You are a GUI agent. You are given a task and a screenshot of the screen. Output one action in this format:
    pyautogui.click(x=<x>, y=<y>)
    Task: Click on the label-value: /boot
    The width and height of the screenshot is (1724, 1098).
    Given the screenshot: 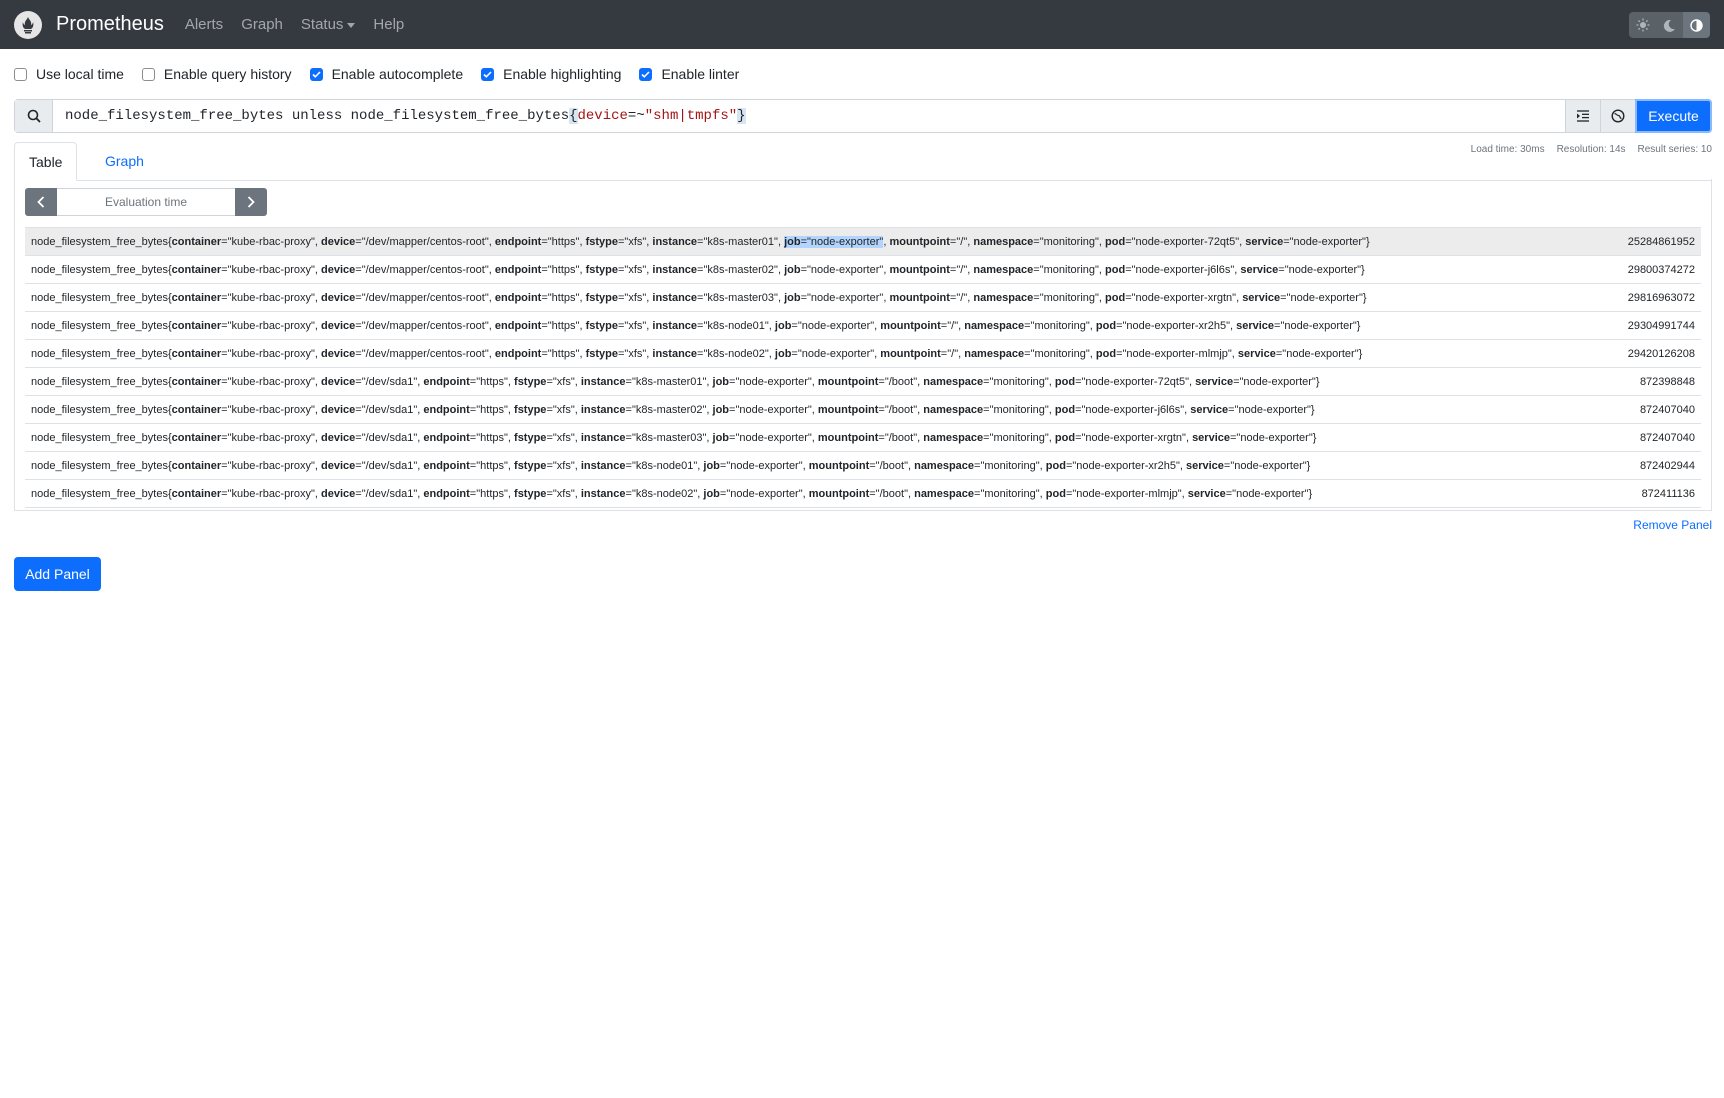 What is the action you would take?
    pyautogui.click(x=901, y=409)
    